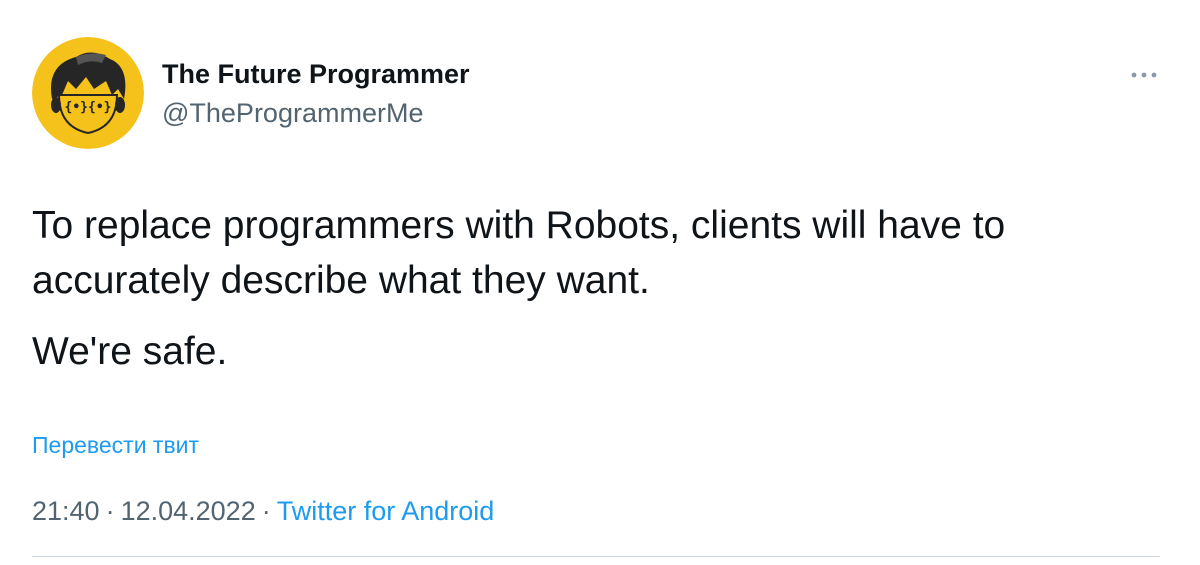 The width and height of the screenshot is (1200, 565). Describe the element at coordinates (596, 556) in the screenshot. I see `divider` at that location.